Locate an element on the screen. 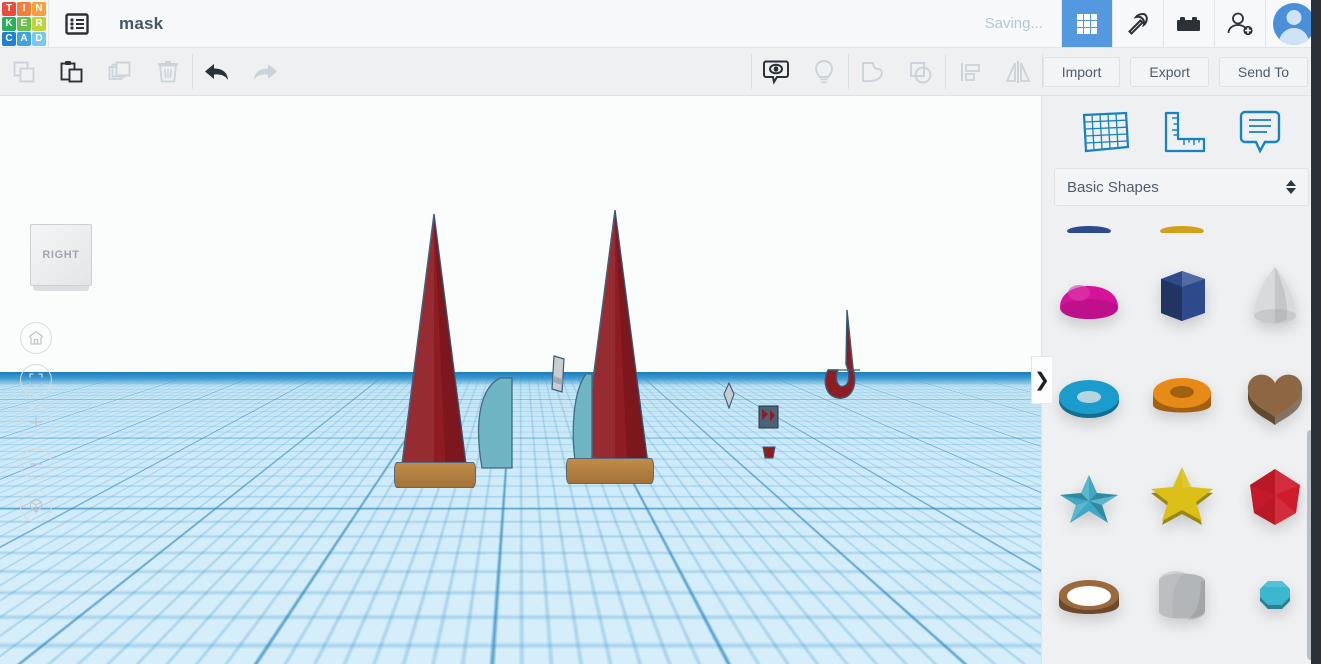 This screenshot has width=1321, height=664. light-toggle-button is located at coordinates (824, 71).